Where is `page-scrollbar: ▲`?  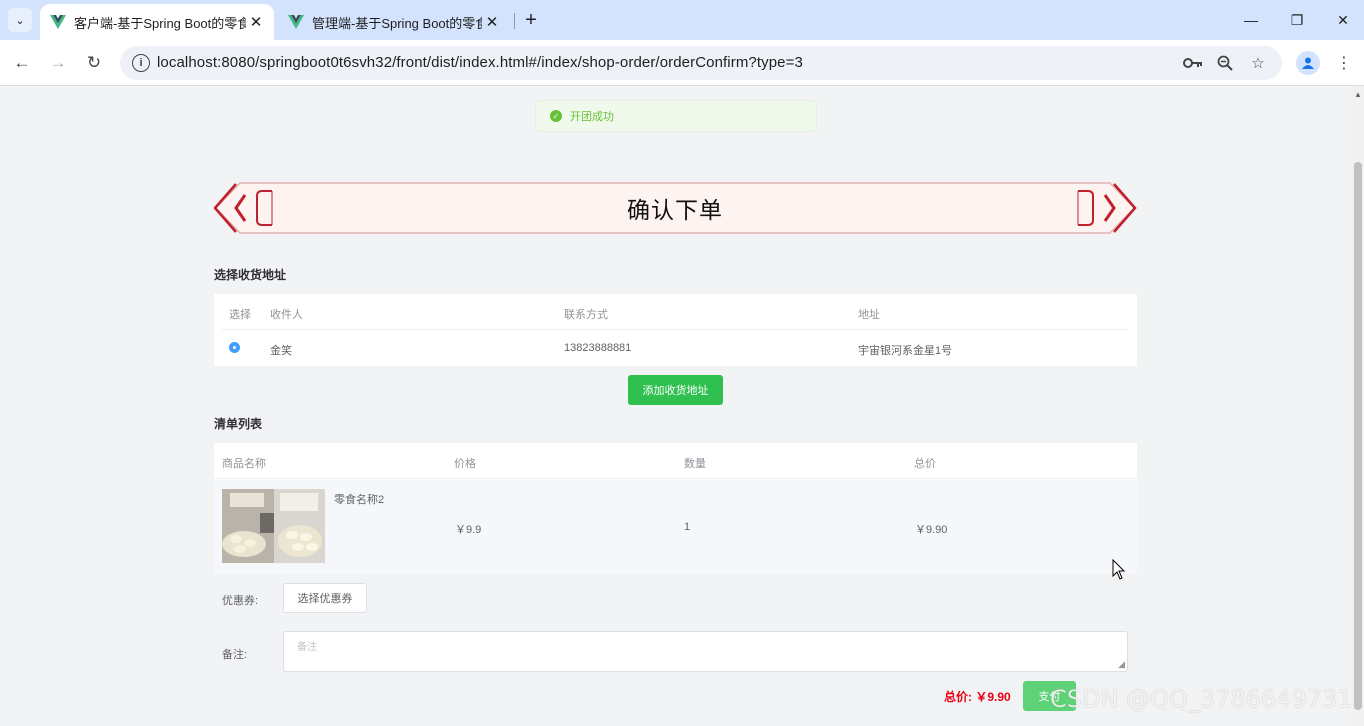
page-scrollbar: ▲ is located at coordinates (1358, 406).